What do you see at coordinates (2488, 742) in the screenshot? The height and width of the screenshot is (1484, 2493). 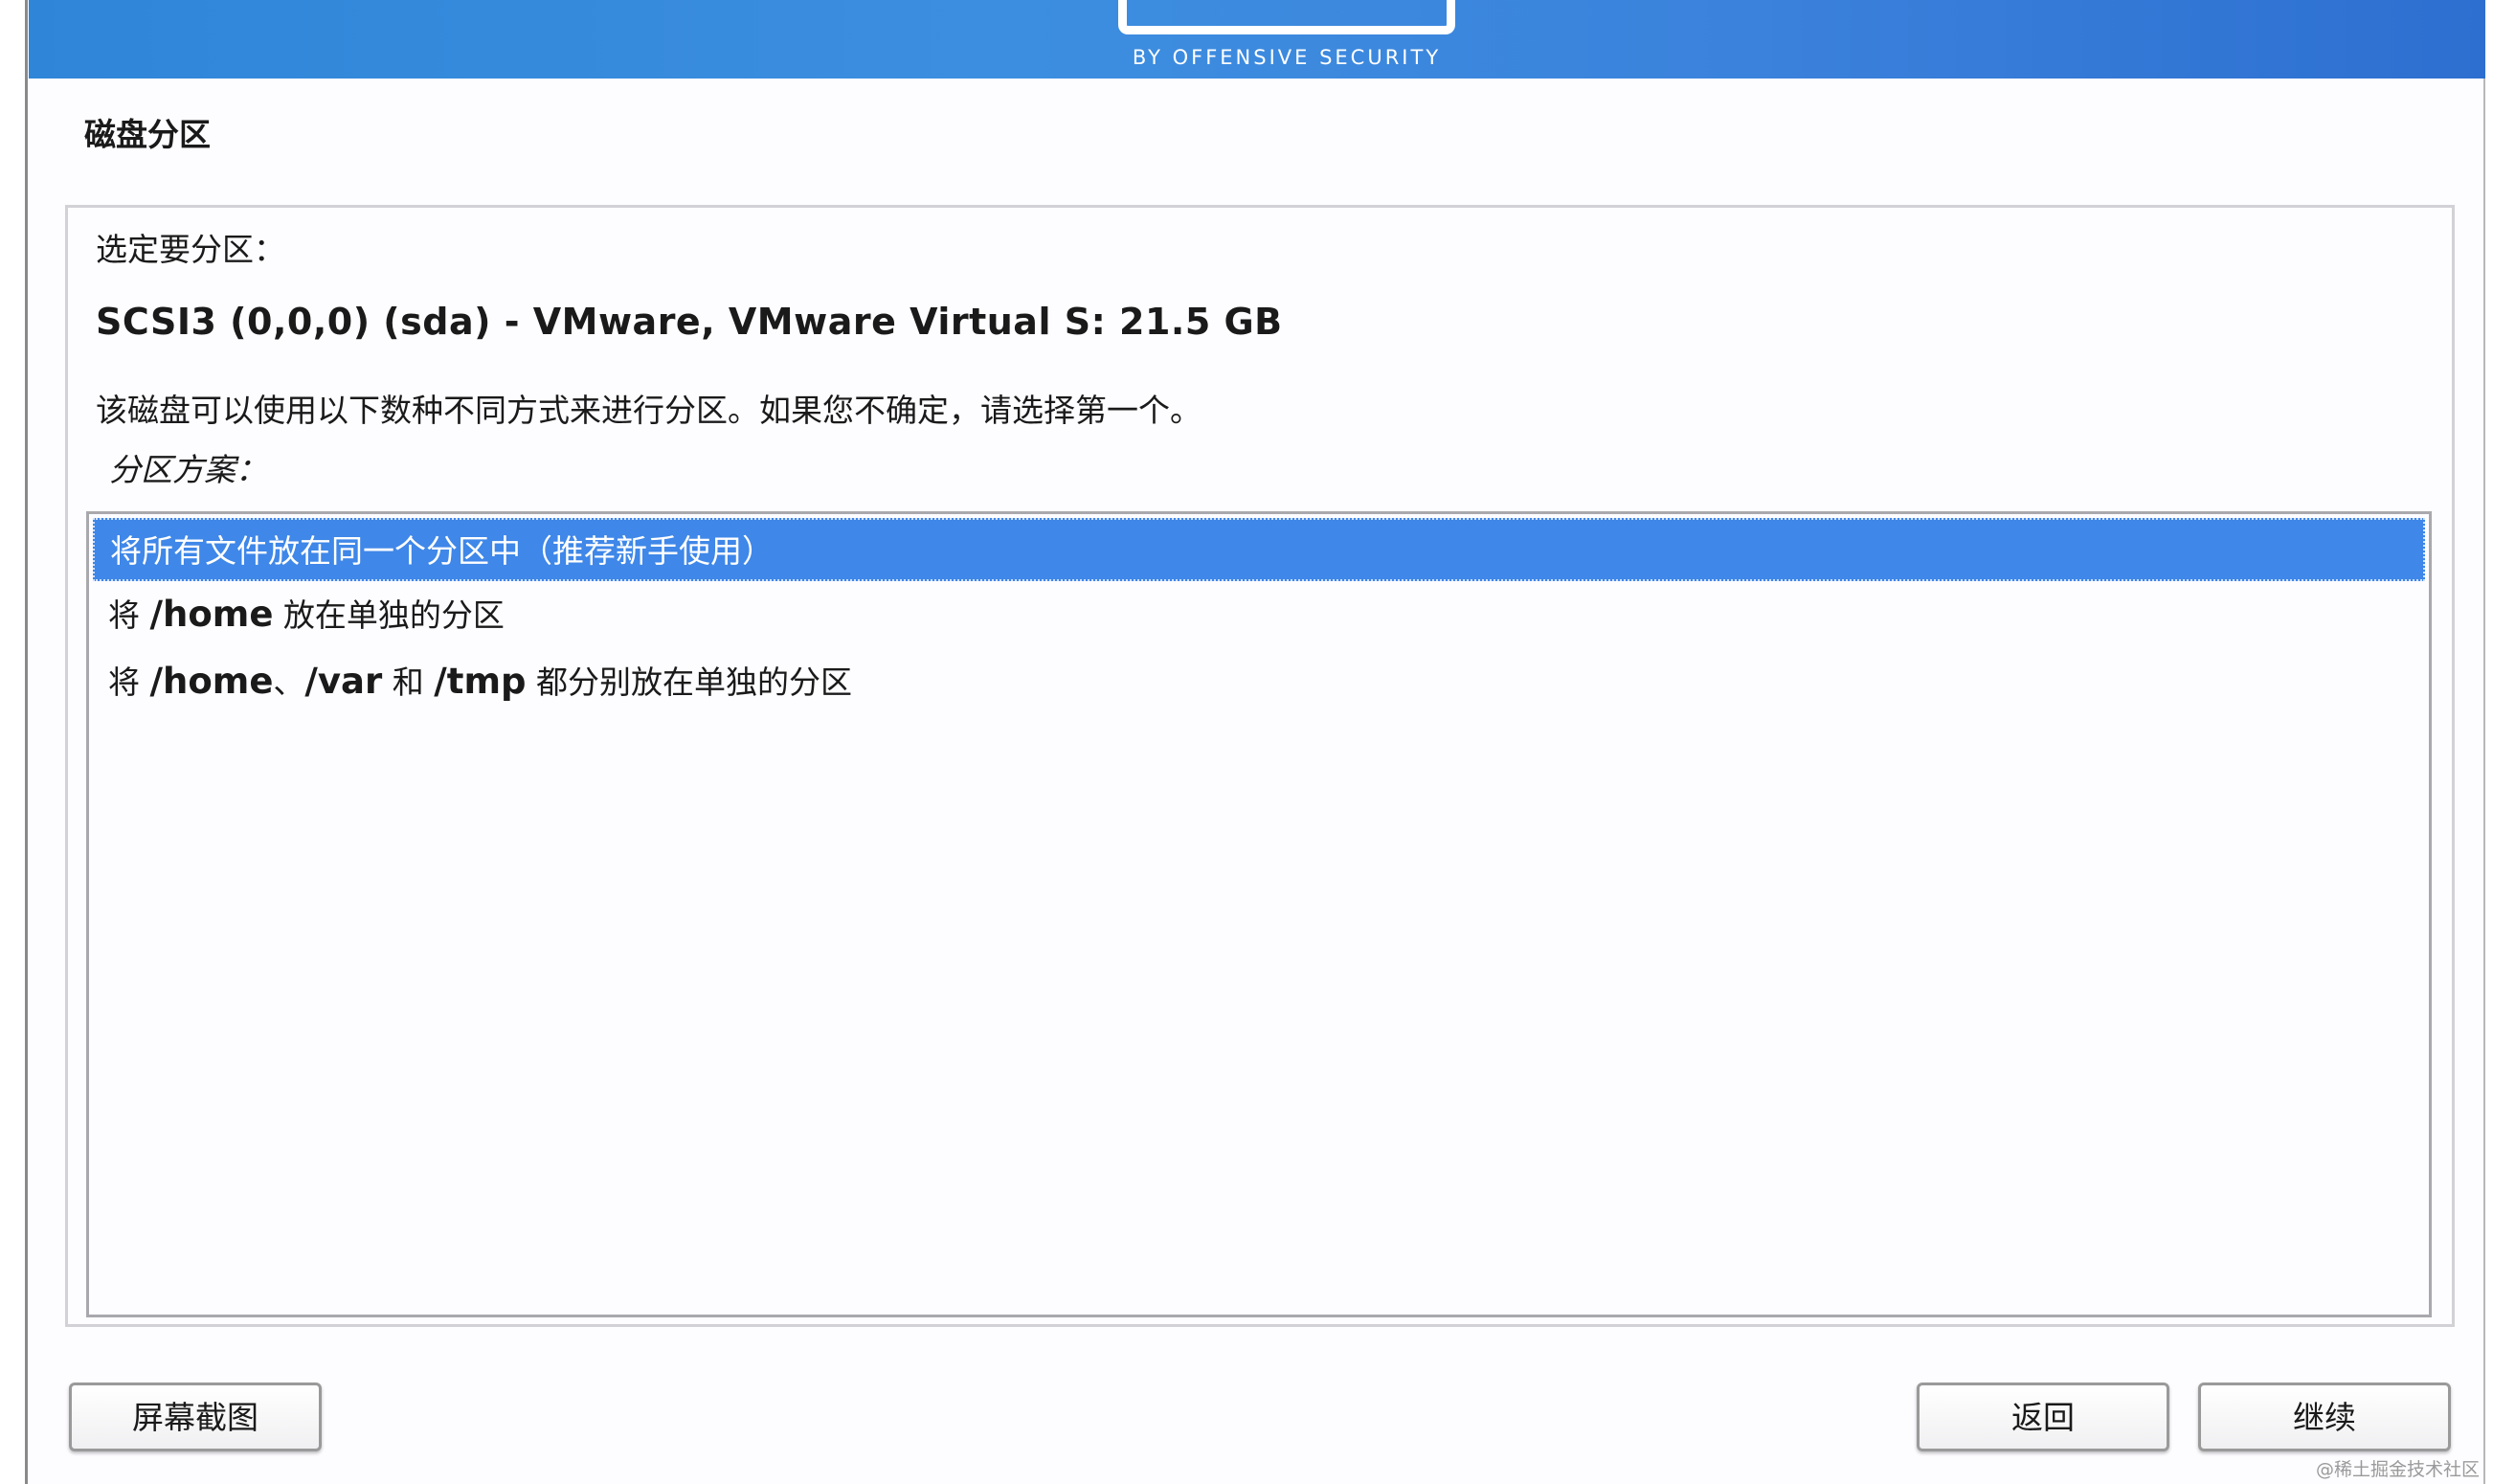 I see `window-right-edge` at bounding box center [2488, 742].